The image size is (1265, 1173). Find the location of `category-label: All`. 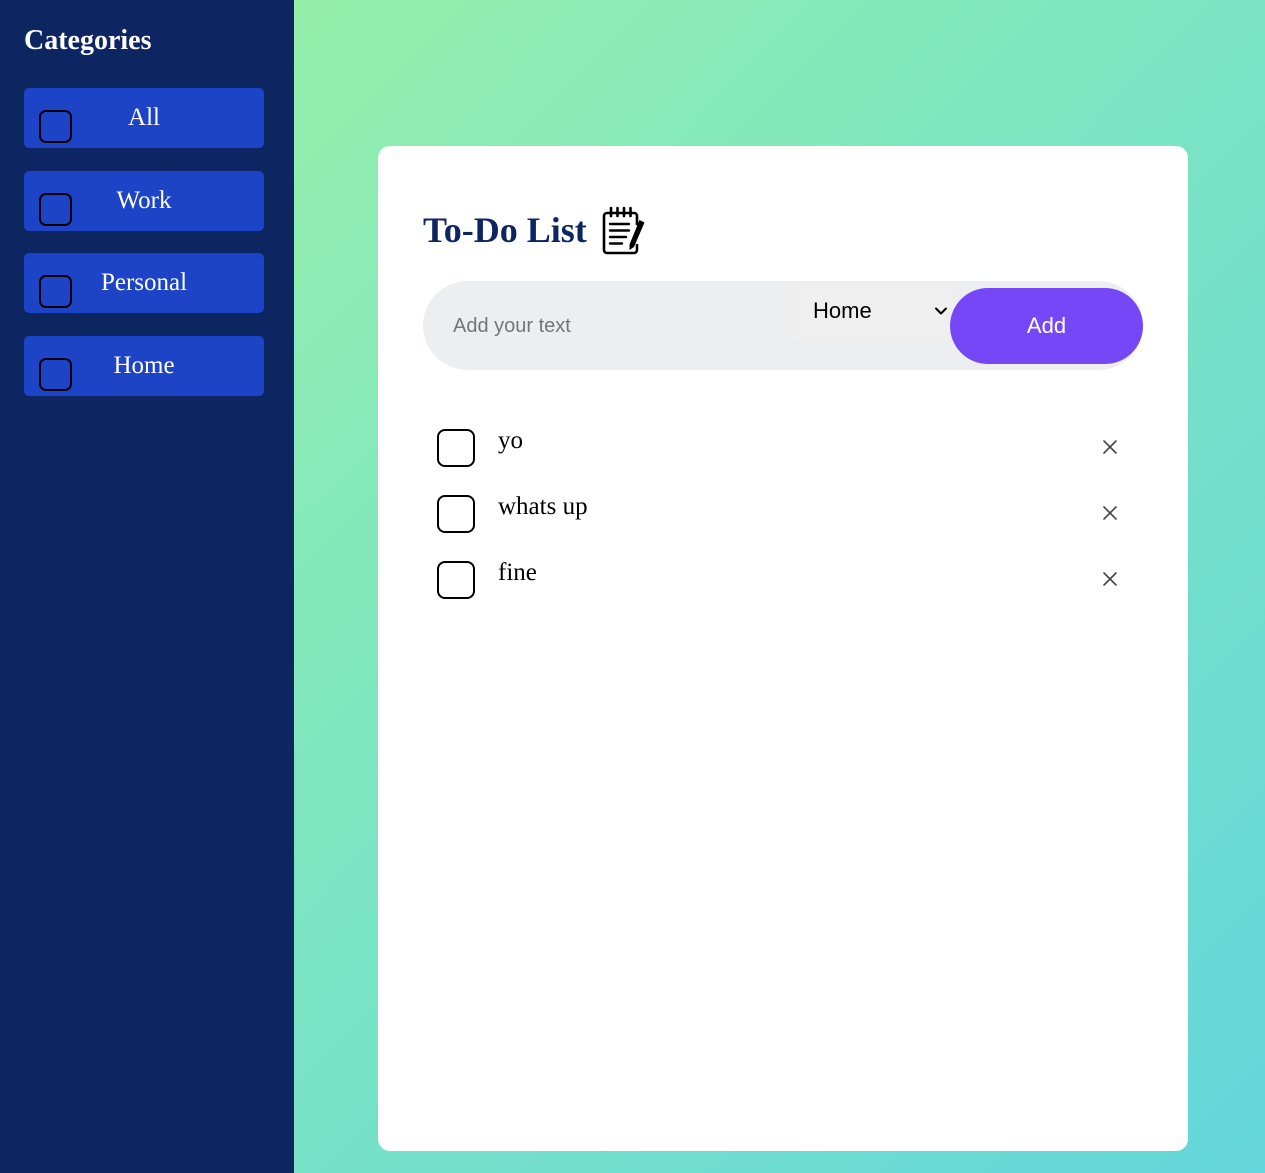

category-label: All is located at coordinates (144, 117).